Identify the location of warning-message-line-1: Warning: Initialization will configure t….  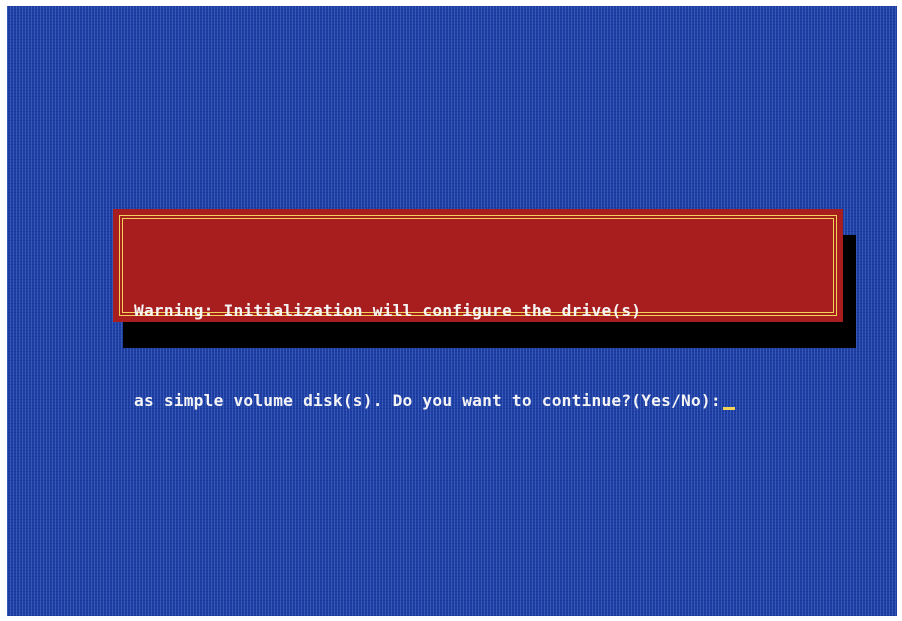
(388, 310).